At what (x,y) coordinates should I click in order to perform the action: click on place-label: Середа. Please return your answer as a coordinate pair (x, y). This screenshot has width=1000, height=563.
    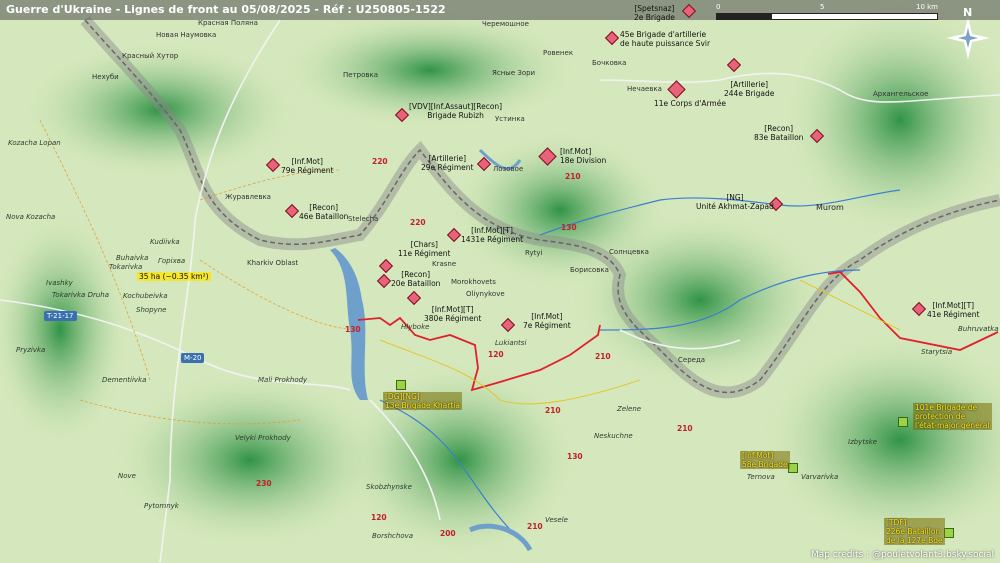
    Looking at the image, I should click on (692, 360).